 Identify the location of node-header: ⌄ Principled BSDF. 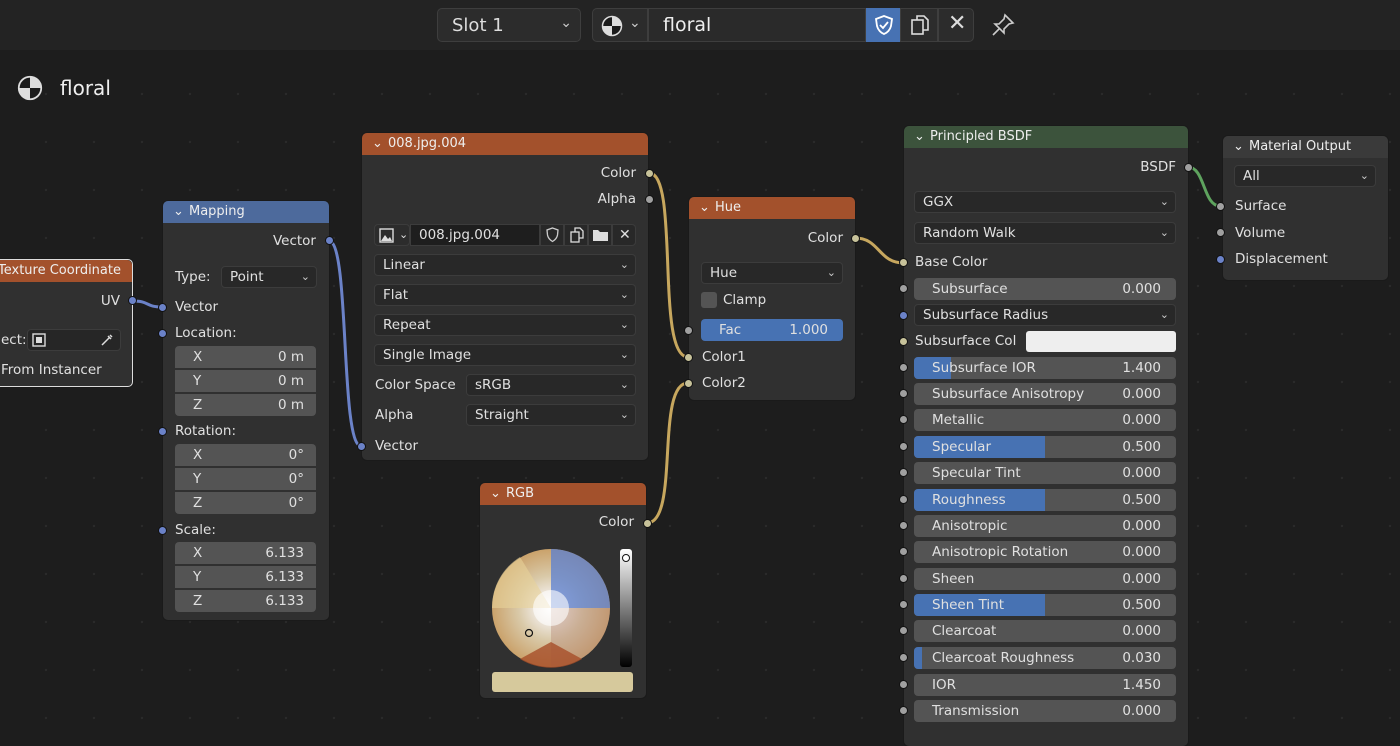
(1046, 137).